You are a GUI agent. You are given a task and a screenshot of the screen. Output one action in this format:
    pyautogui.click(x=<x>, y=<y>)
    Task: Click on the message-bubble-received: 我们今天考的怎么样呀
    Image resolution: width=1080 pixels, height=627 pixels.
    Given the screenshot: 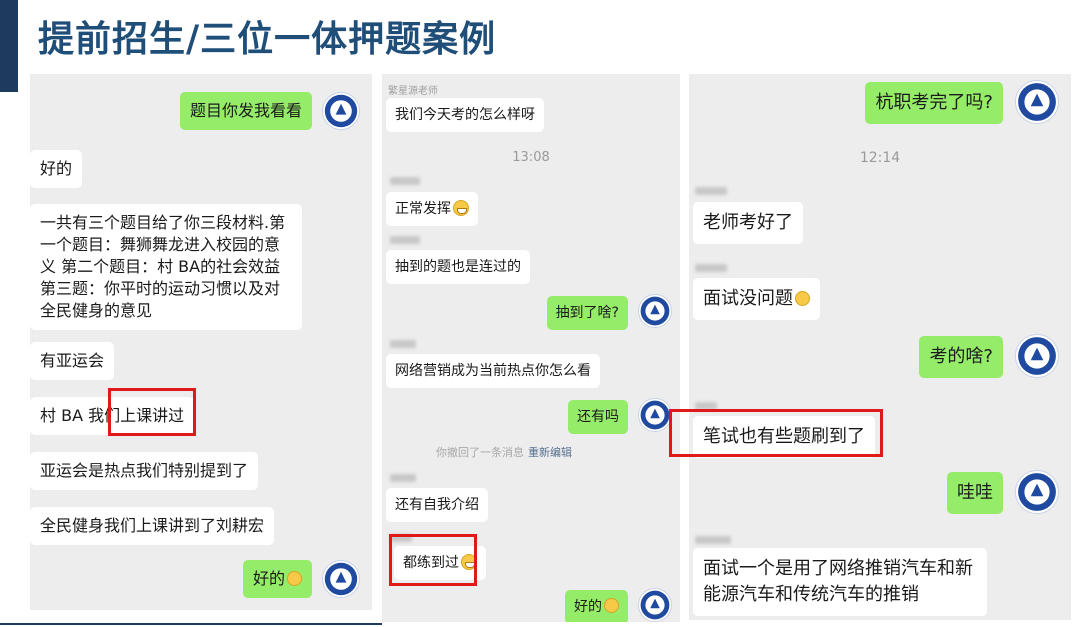 What is the action you would take?
    pyautogui.click(x=465, y=115)
    